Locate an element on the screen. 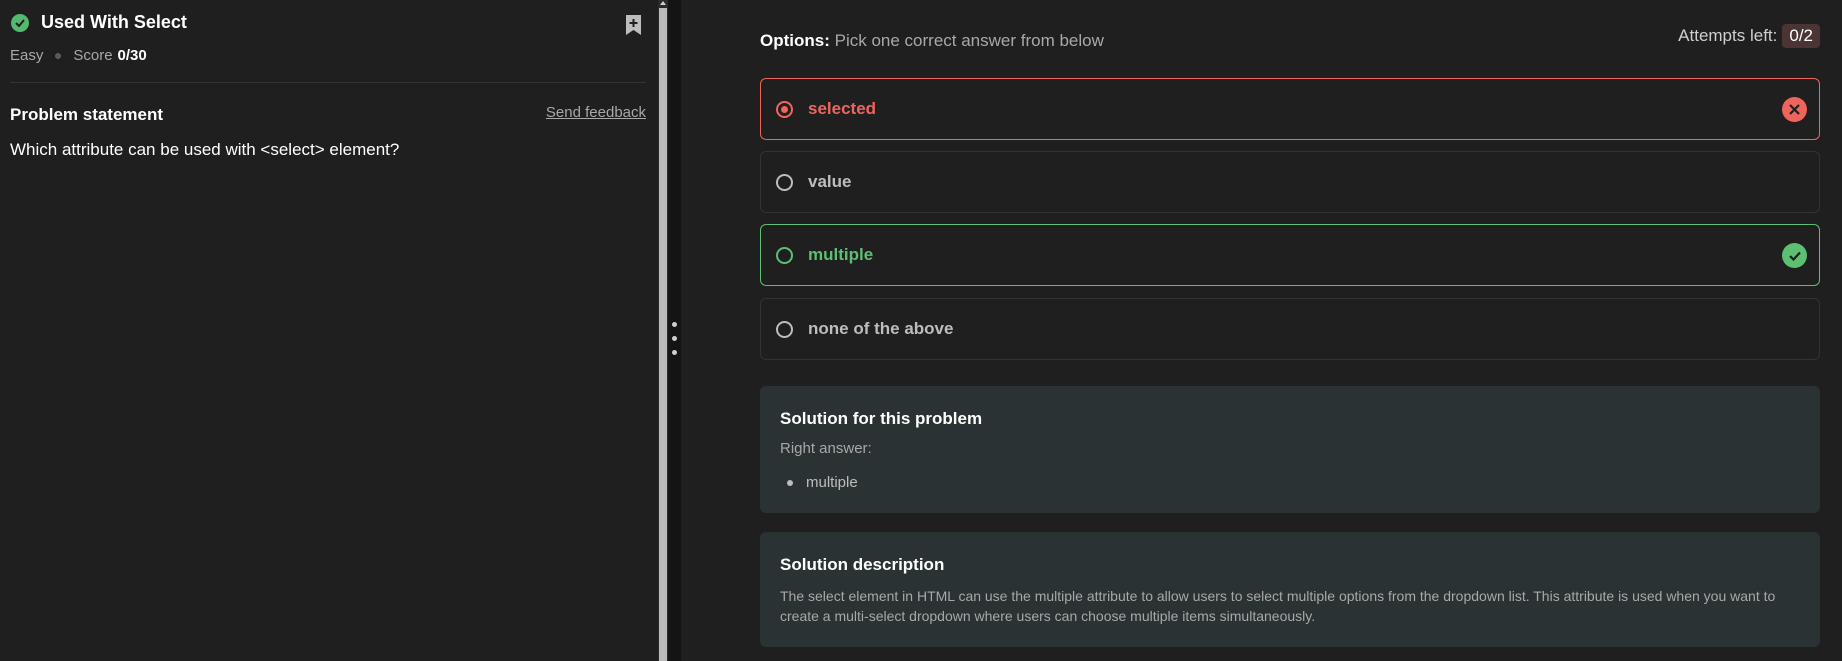  right-answer-item: multiple is located at coordinates (822, 482).